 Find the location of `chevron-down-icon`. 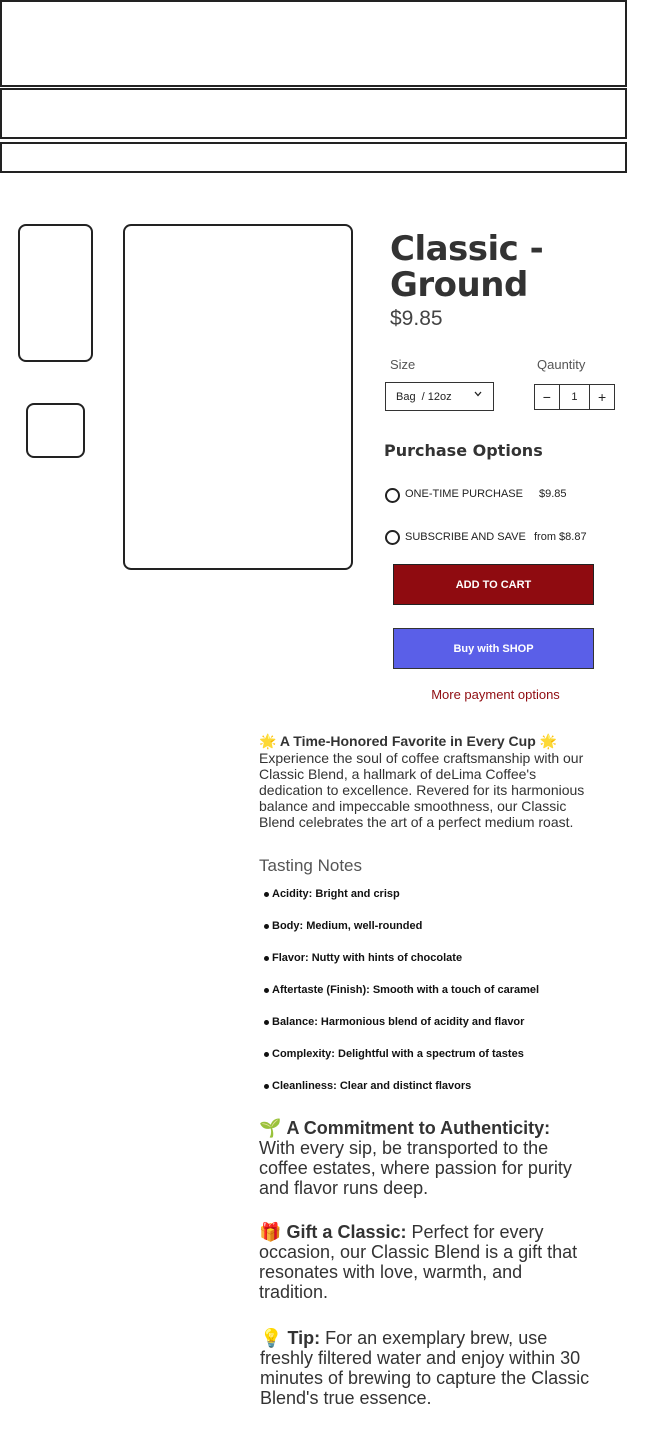

chevron-down-icon is located at coordinates (478, 395).